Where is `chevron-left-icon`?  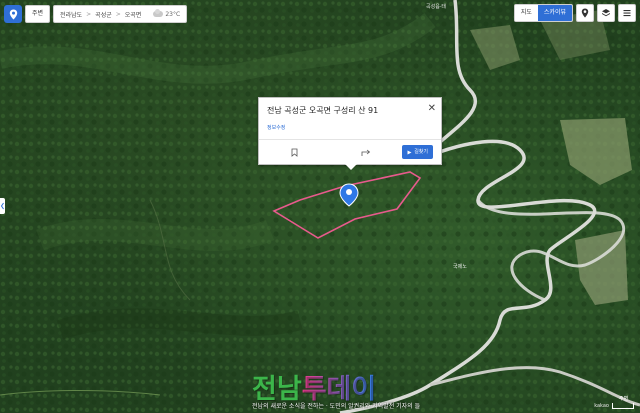
chevron-left-icon is located at coordinates (2, 206).